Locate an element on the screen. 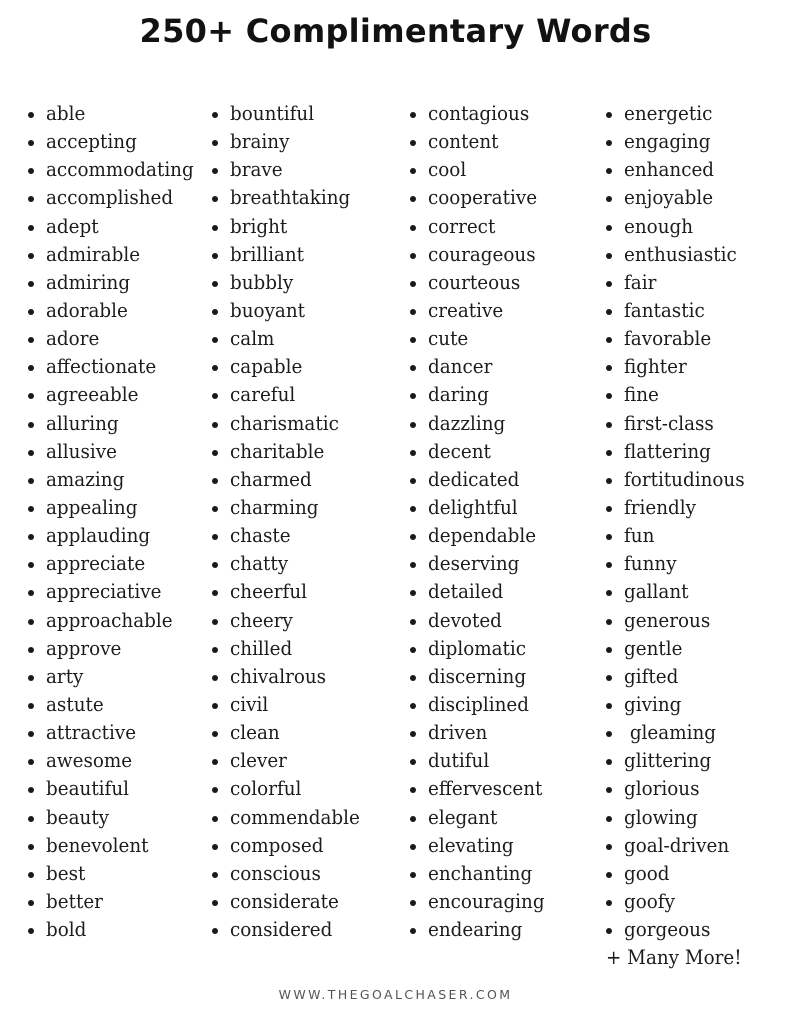 Image resolution: width=791 pixels, height=1024 pixels. list-item: courageous is located at coordinates (479, 255).